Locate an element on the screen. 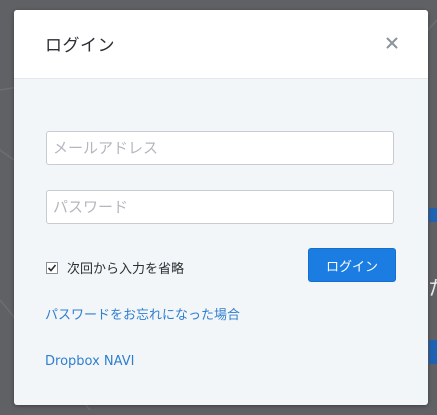 This screenshot has height=415, width=437. forgot-password-link: パスワードをお忘れになった場合 is located at coordinates (142, 313).